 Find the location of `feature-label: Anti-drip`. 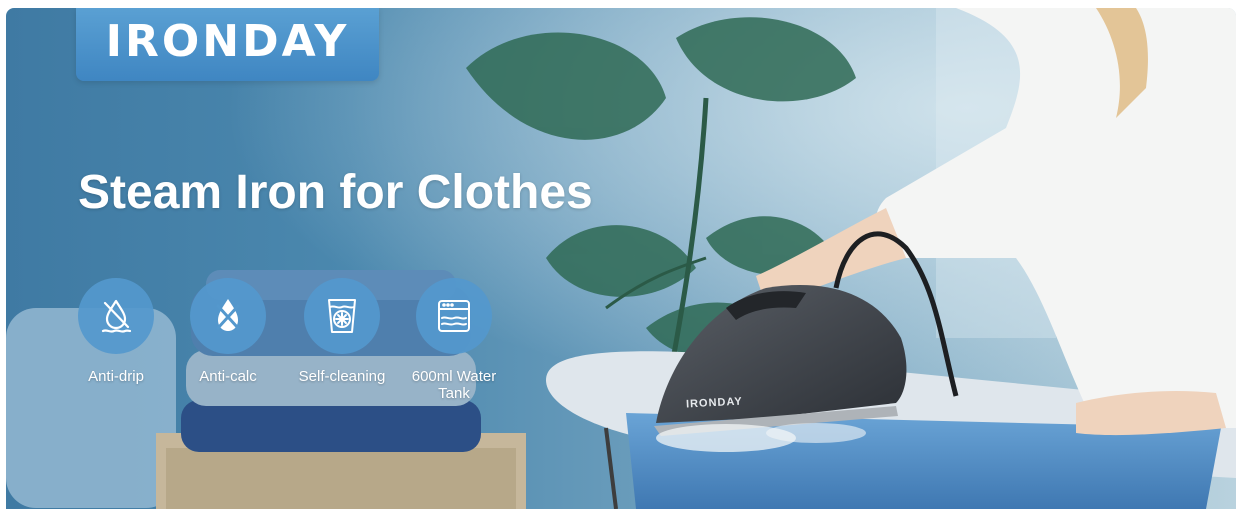

feature-label: Anti-drip is located at coordinates (116, 376).